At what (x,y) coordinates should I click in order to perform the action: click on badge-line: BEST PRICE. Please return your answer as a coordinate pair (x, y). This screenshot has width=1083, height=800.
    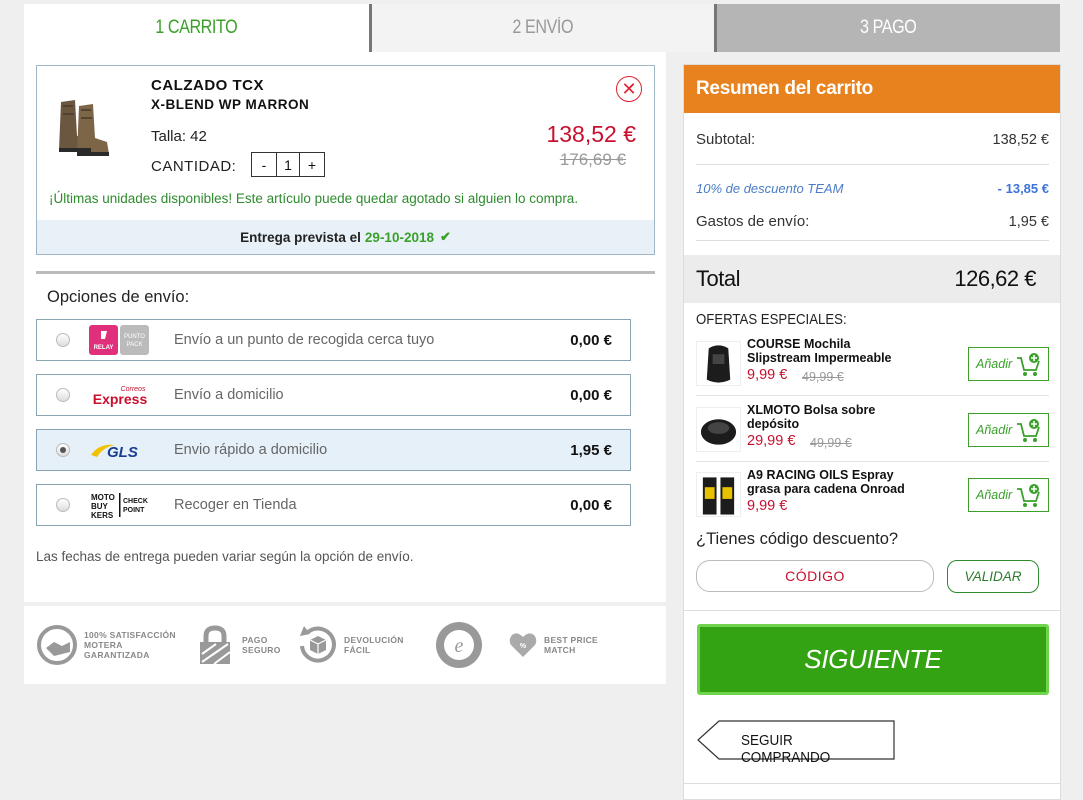
    Looking at the image, I should click on (571, 640).